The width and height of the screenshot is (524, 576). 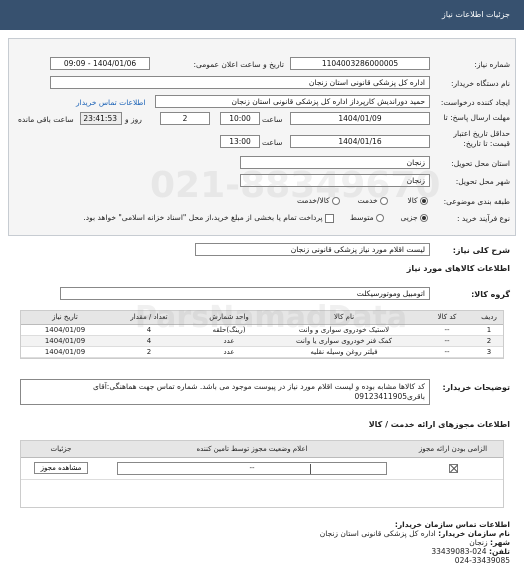 I want to click on buyer-name-label: نام دستگاه خریدار:, so click(x=480, y=83).